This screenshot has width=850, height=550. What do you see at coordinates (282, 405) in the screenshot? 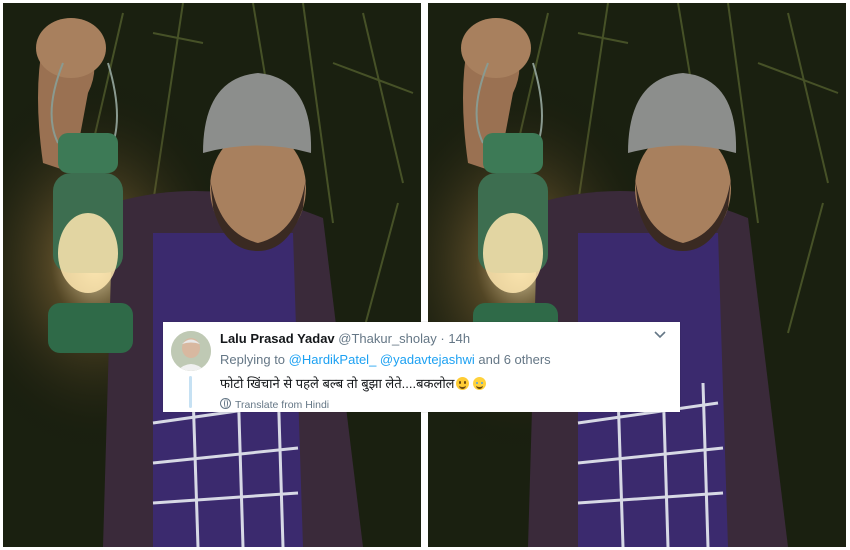
I see `translate-label: Translate from Hindi` at bounding box center [282, 405].